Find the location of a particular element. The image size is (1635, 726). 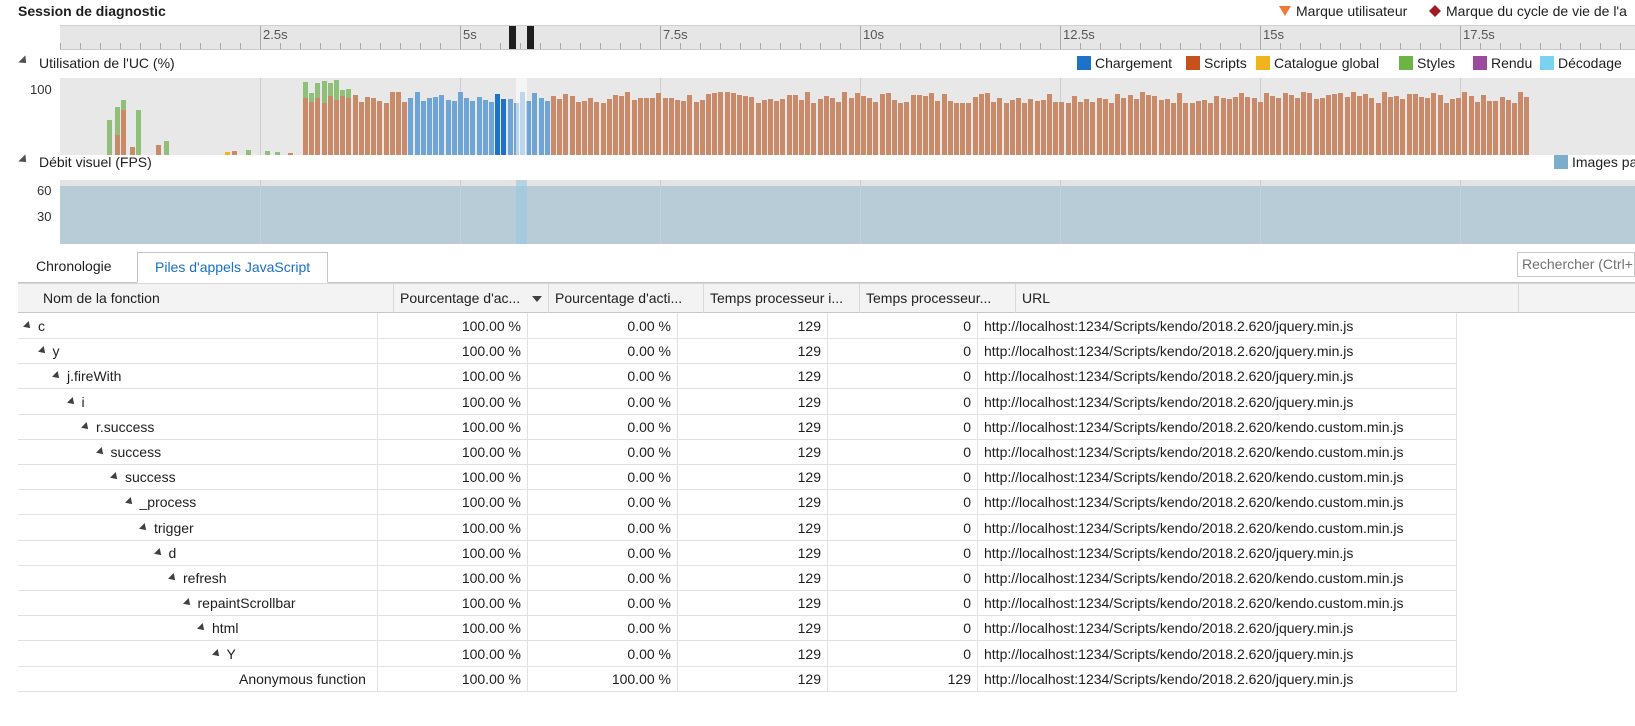

col-header-url: URL is located at coordinates (1267, 298).